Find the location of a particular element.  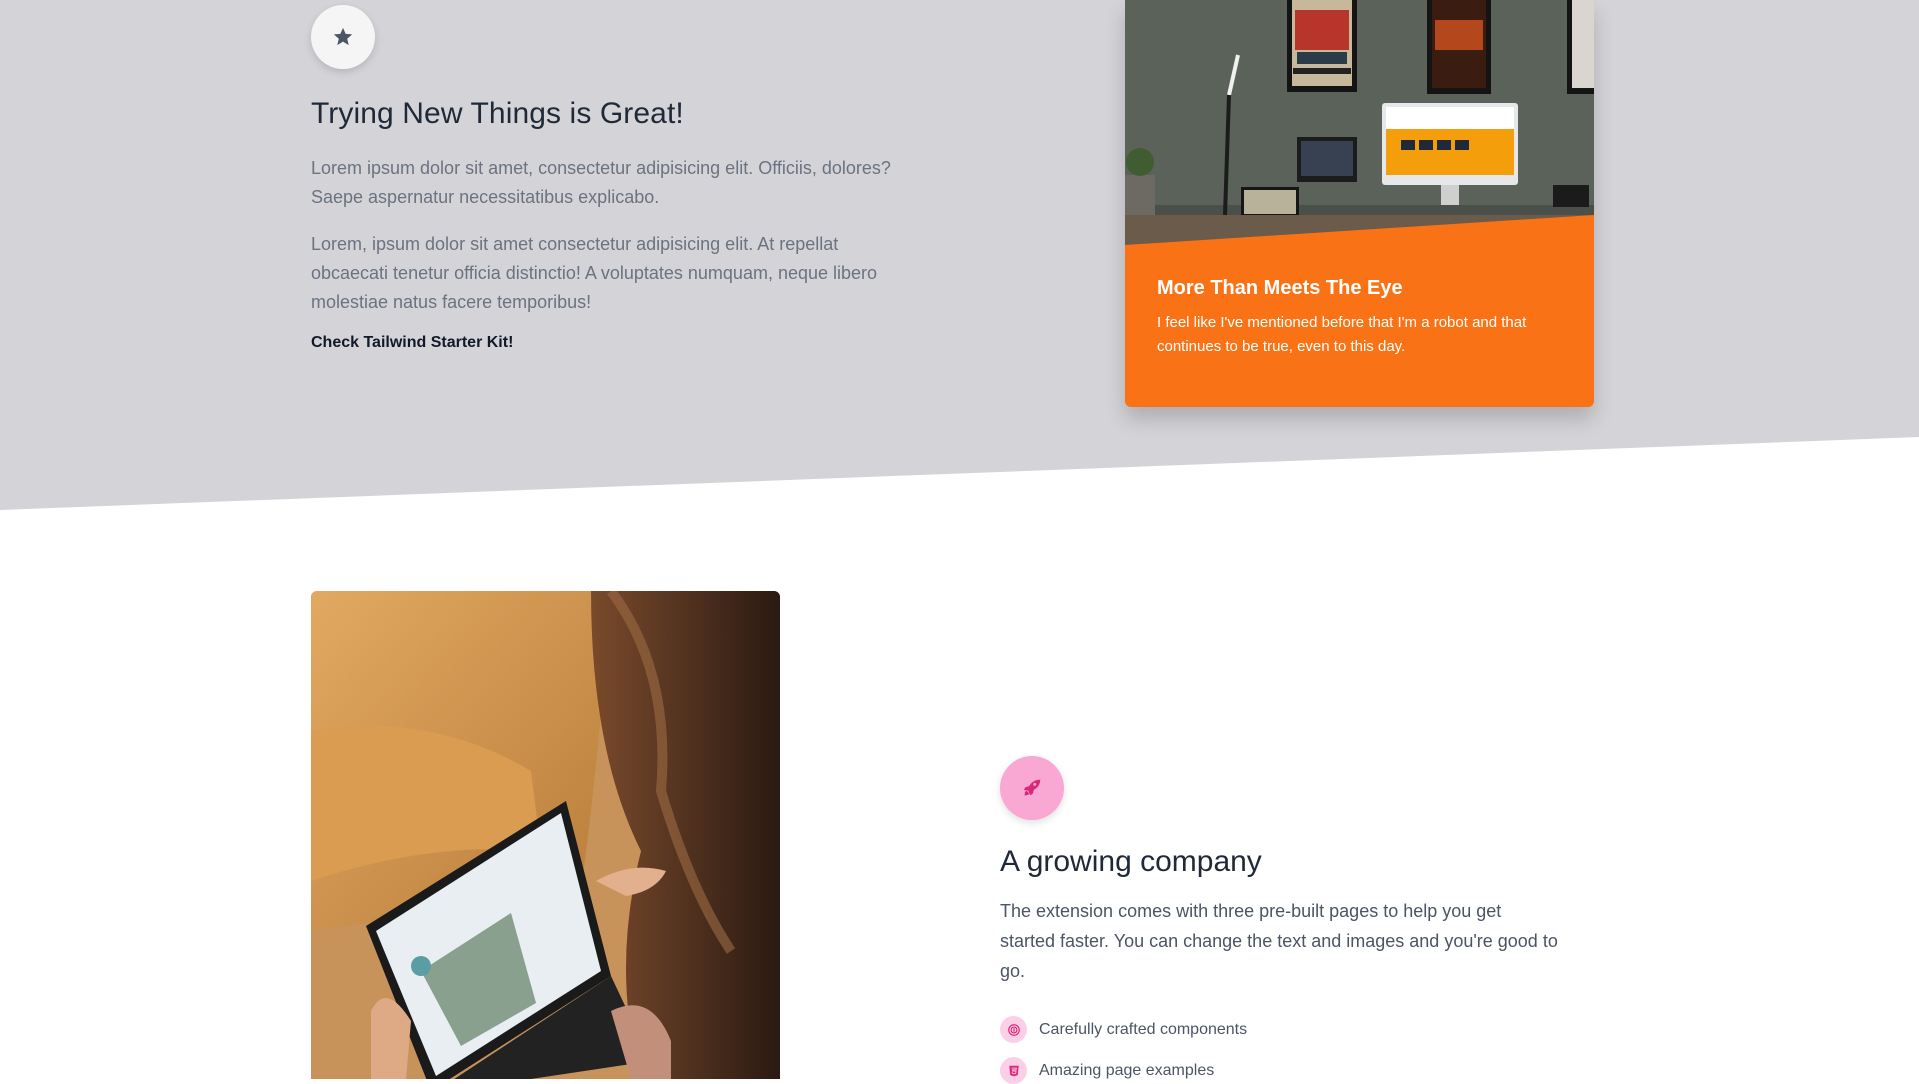

card-title: More Than Meets The Eye is located at coordinates (1280, 288).